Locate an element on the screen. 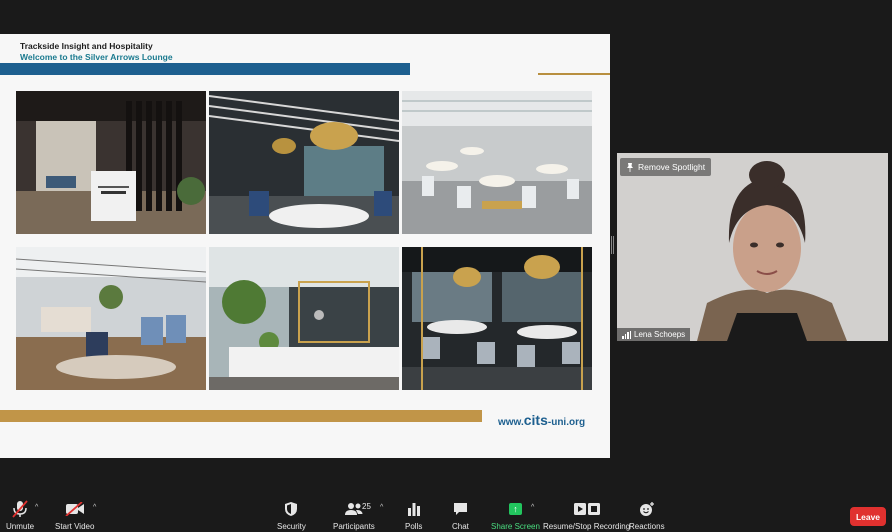  slide-subtitle: Welcome to the Silver Arrows Lounge is located at coordinates (96, 57).